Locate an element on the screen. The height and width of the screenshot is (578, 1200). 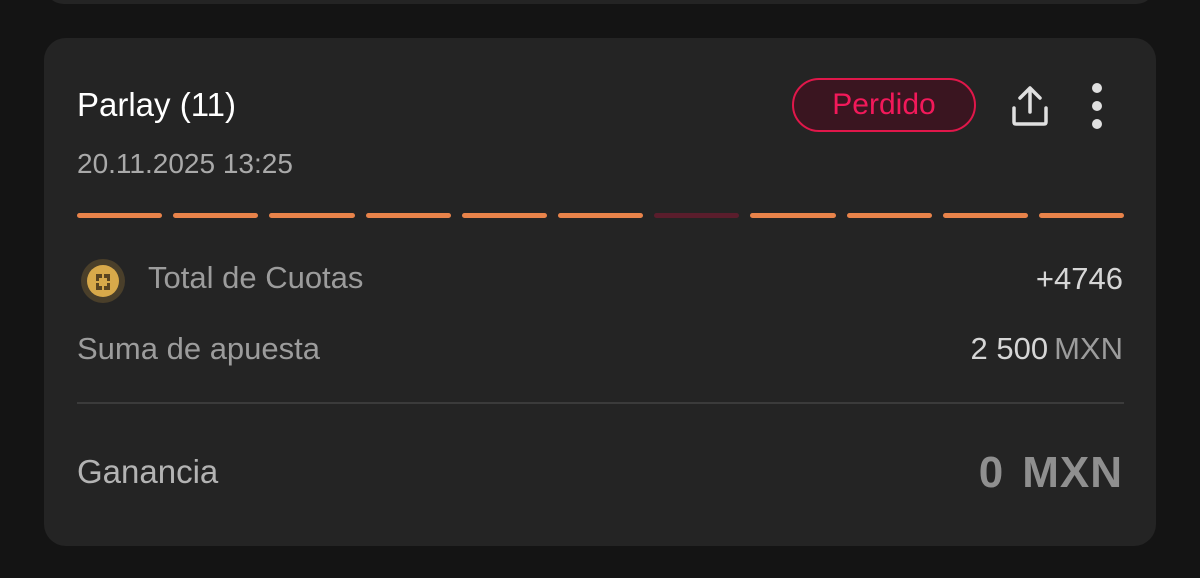
total-odds-label: Total de Cuotas is located at coordinates (256, 277).